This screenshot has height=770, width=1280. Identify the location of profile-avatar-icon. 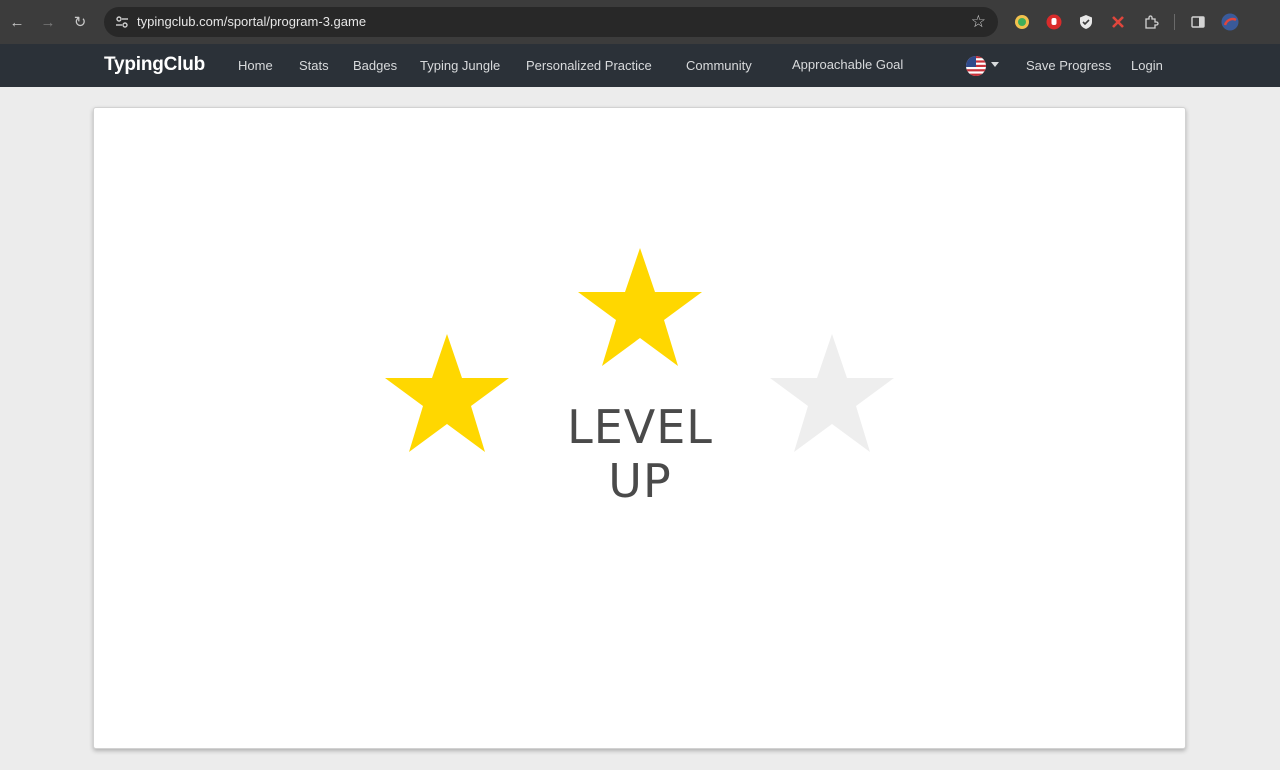
(1230, 22).